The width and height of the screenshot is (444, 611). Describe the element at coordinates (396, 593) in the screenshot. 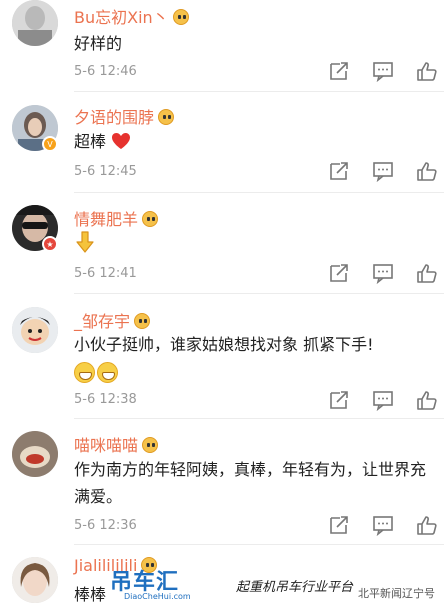

I see `watermark-news-account: 北平新闻辽宁号` at that location.